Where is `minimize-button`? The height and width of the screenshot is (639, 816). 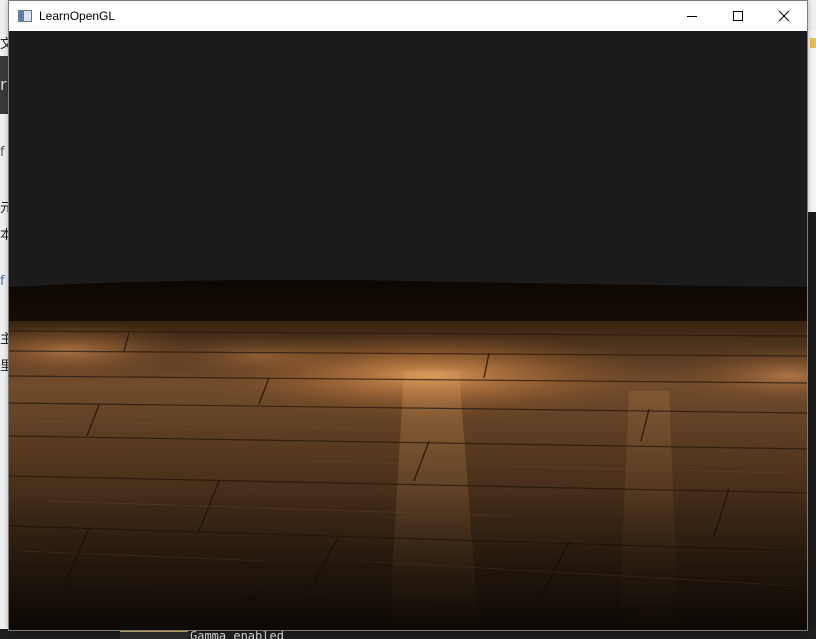
minimize-button is located at coordinates (692, 16).